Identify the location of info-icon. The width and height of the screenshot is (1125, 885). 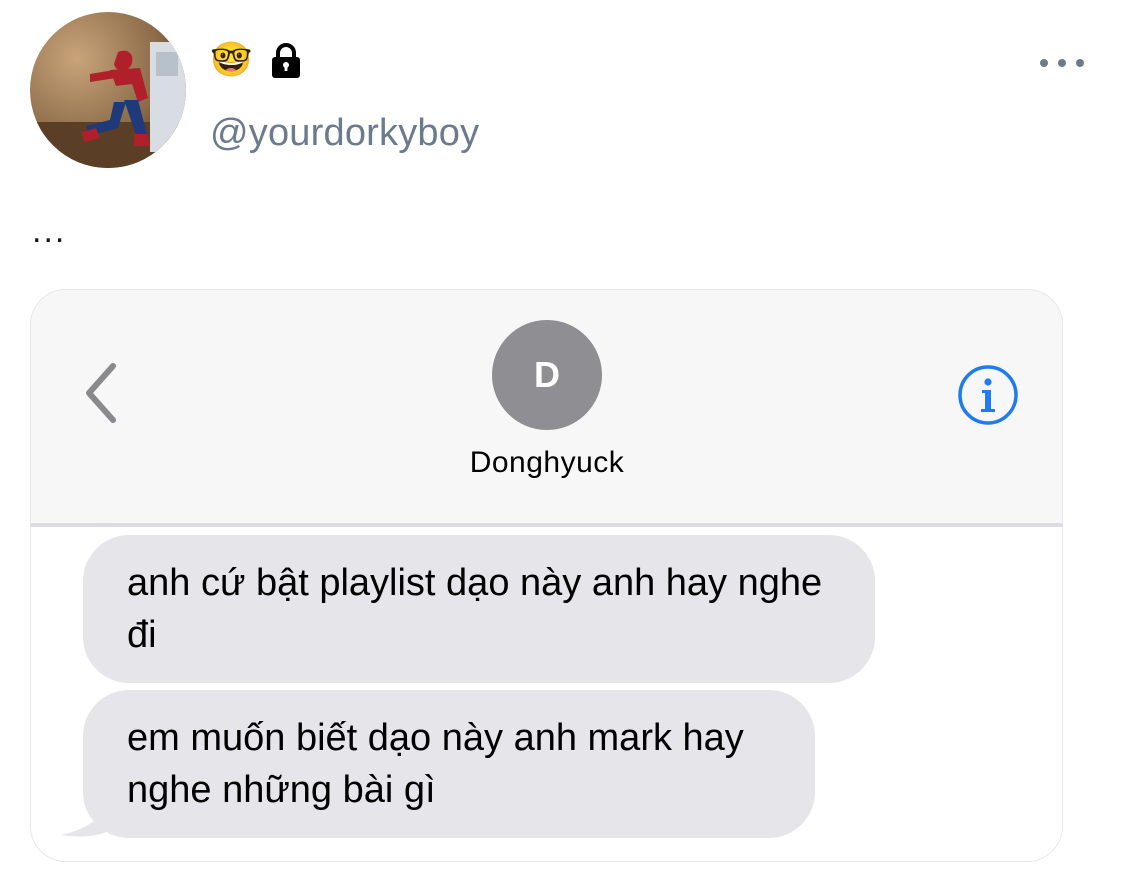
(988, 395).